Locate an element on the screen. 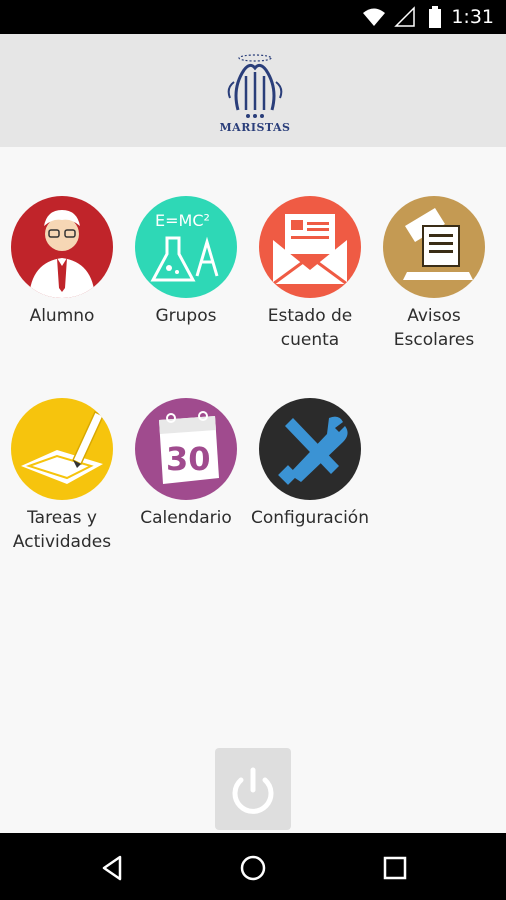  maristas-logo: MARISTAS is located at coordinates (255, 93).